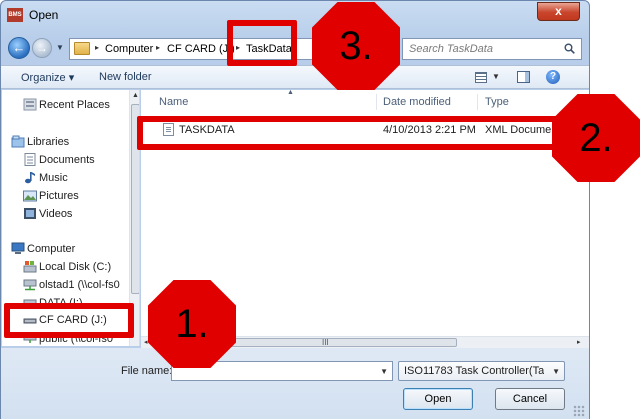 This screenshot has width=640, height=419. Describe the element at coordinates (56, 214) in the screenshot. I see `sidebar-item-label: Videos` at that location.